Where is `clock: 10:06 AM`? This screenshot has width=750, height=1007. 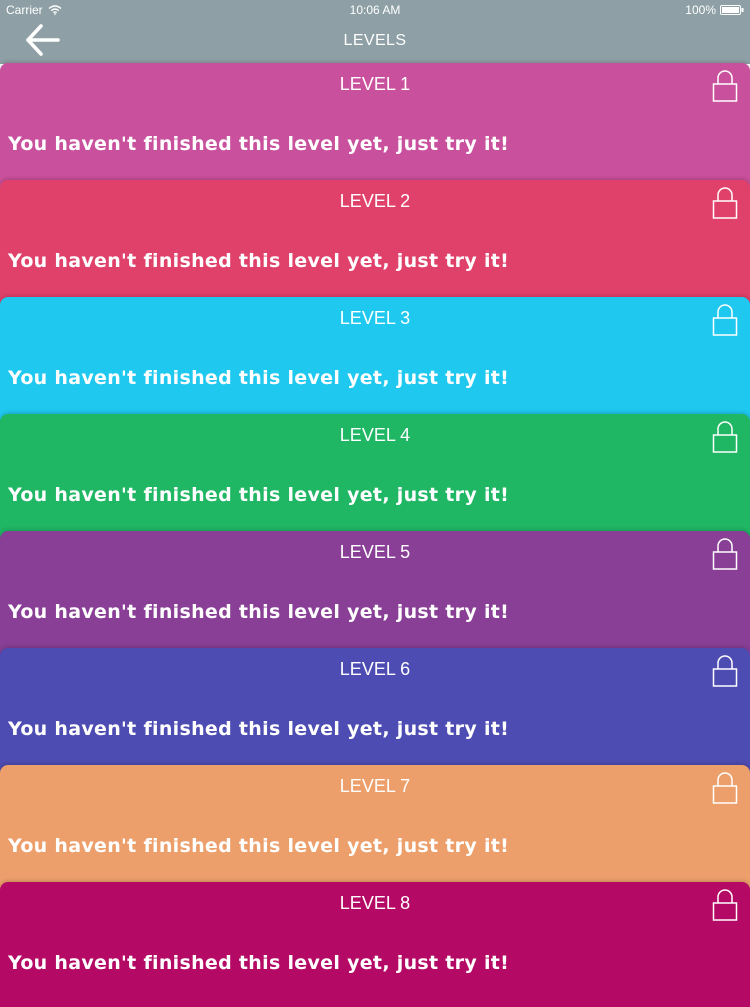
clock: 10:06 AM is located at coordinates (375, 10).